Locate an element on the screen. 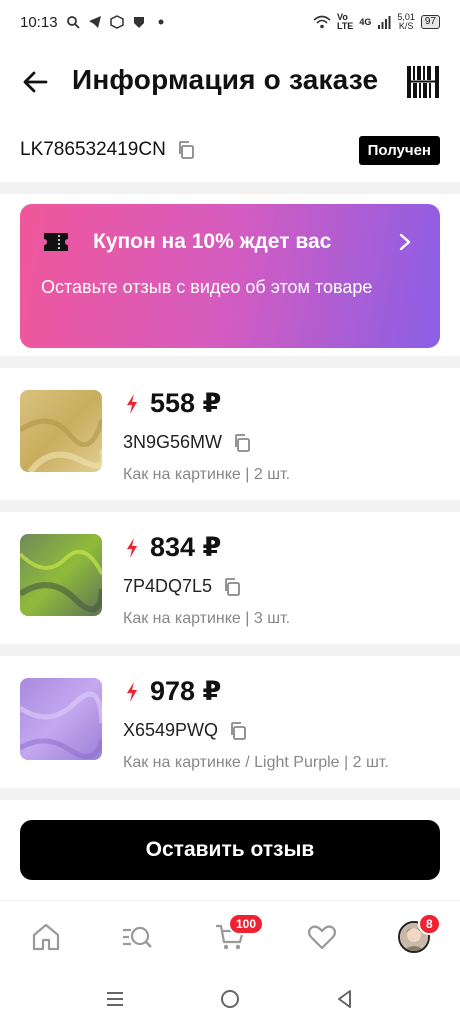  product-price: 558 ₽ is located at coordinates (186, 403).